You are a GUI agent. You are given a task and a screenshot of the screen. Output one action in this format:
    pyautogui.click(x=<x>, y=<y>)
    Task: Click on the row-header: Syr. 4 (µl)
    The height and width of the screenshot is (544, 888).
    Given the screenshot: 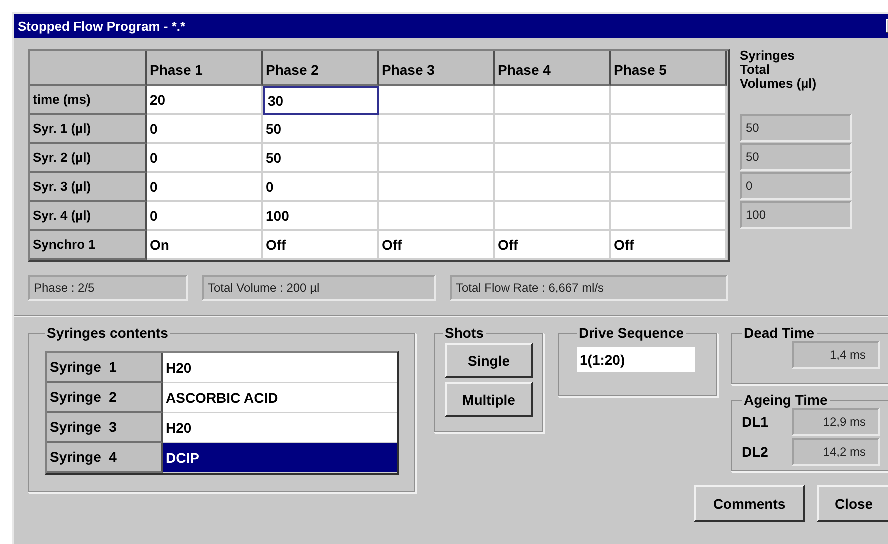 What is the action you would take?
    pyautogui.click(x=88, y=216)
    